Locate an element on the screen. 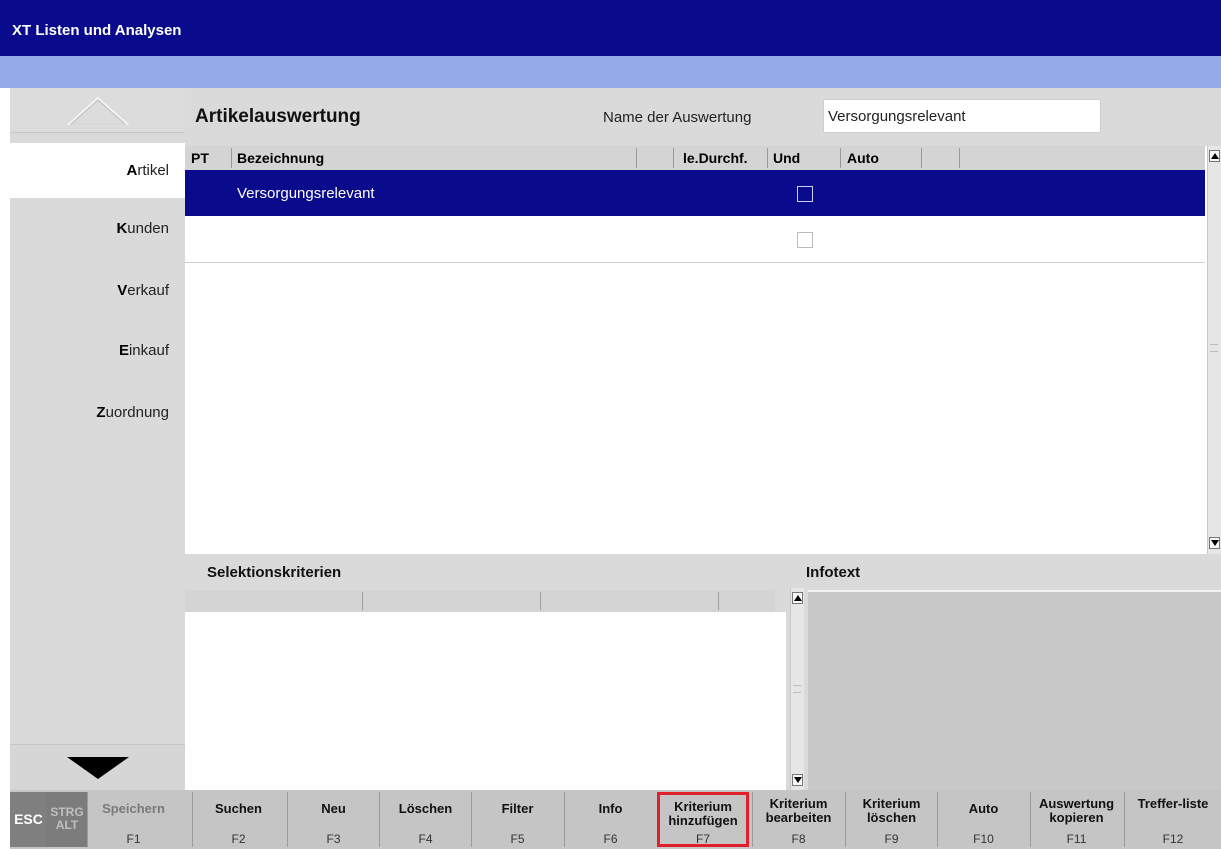  scroll-down-button is located at coordinates (97, 767).